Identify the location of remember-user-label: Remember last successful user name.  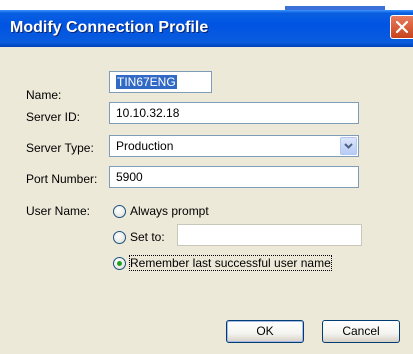
(230, 263).